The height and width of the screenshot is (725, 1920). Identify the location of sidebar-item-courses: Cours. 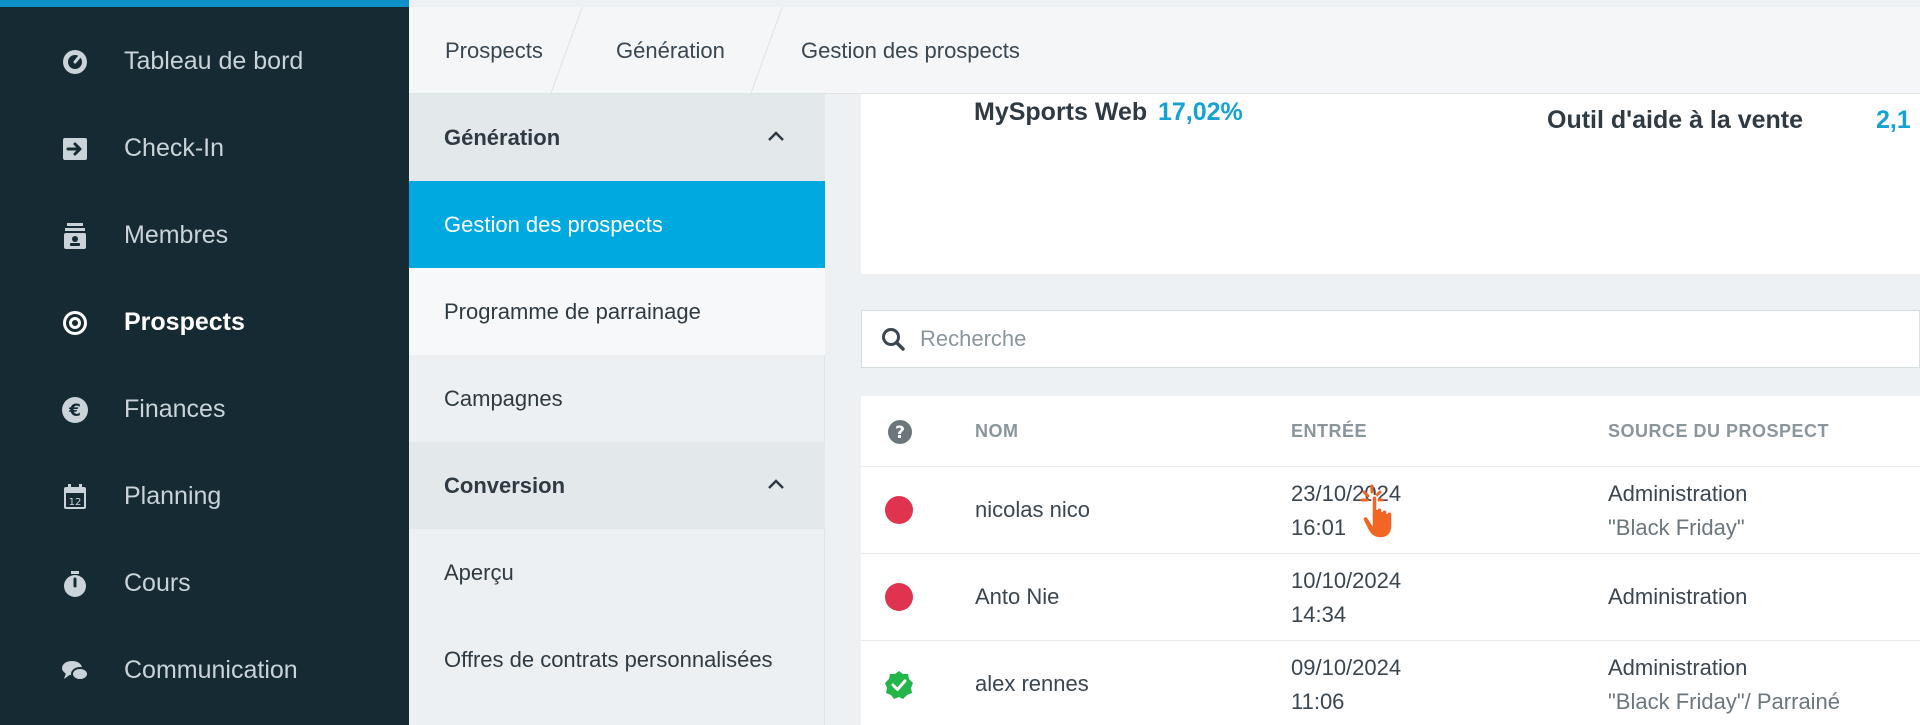
(204, 583).